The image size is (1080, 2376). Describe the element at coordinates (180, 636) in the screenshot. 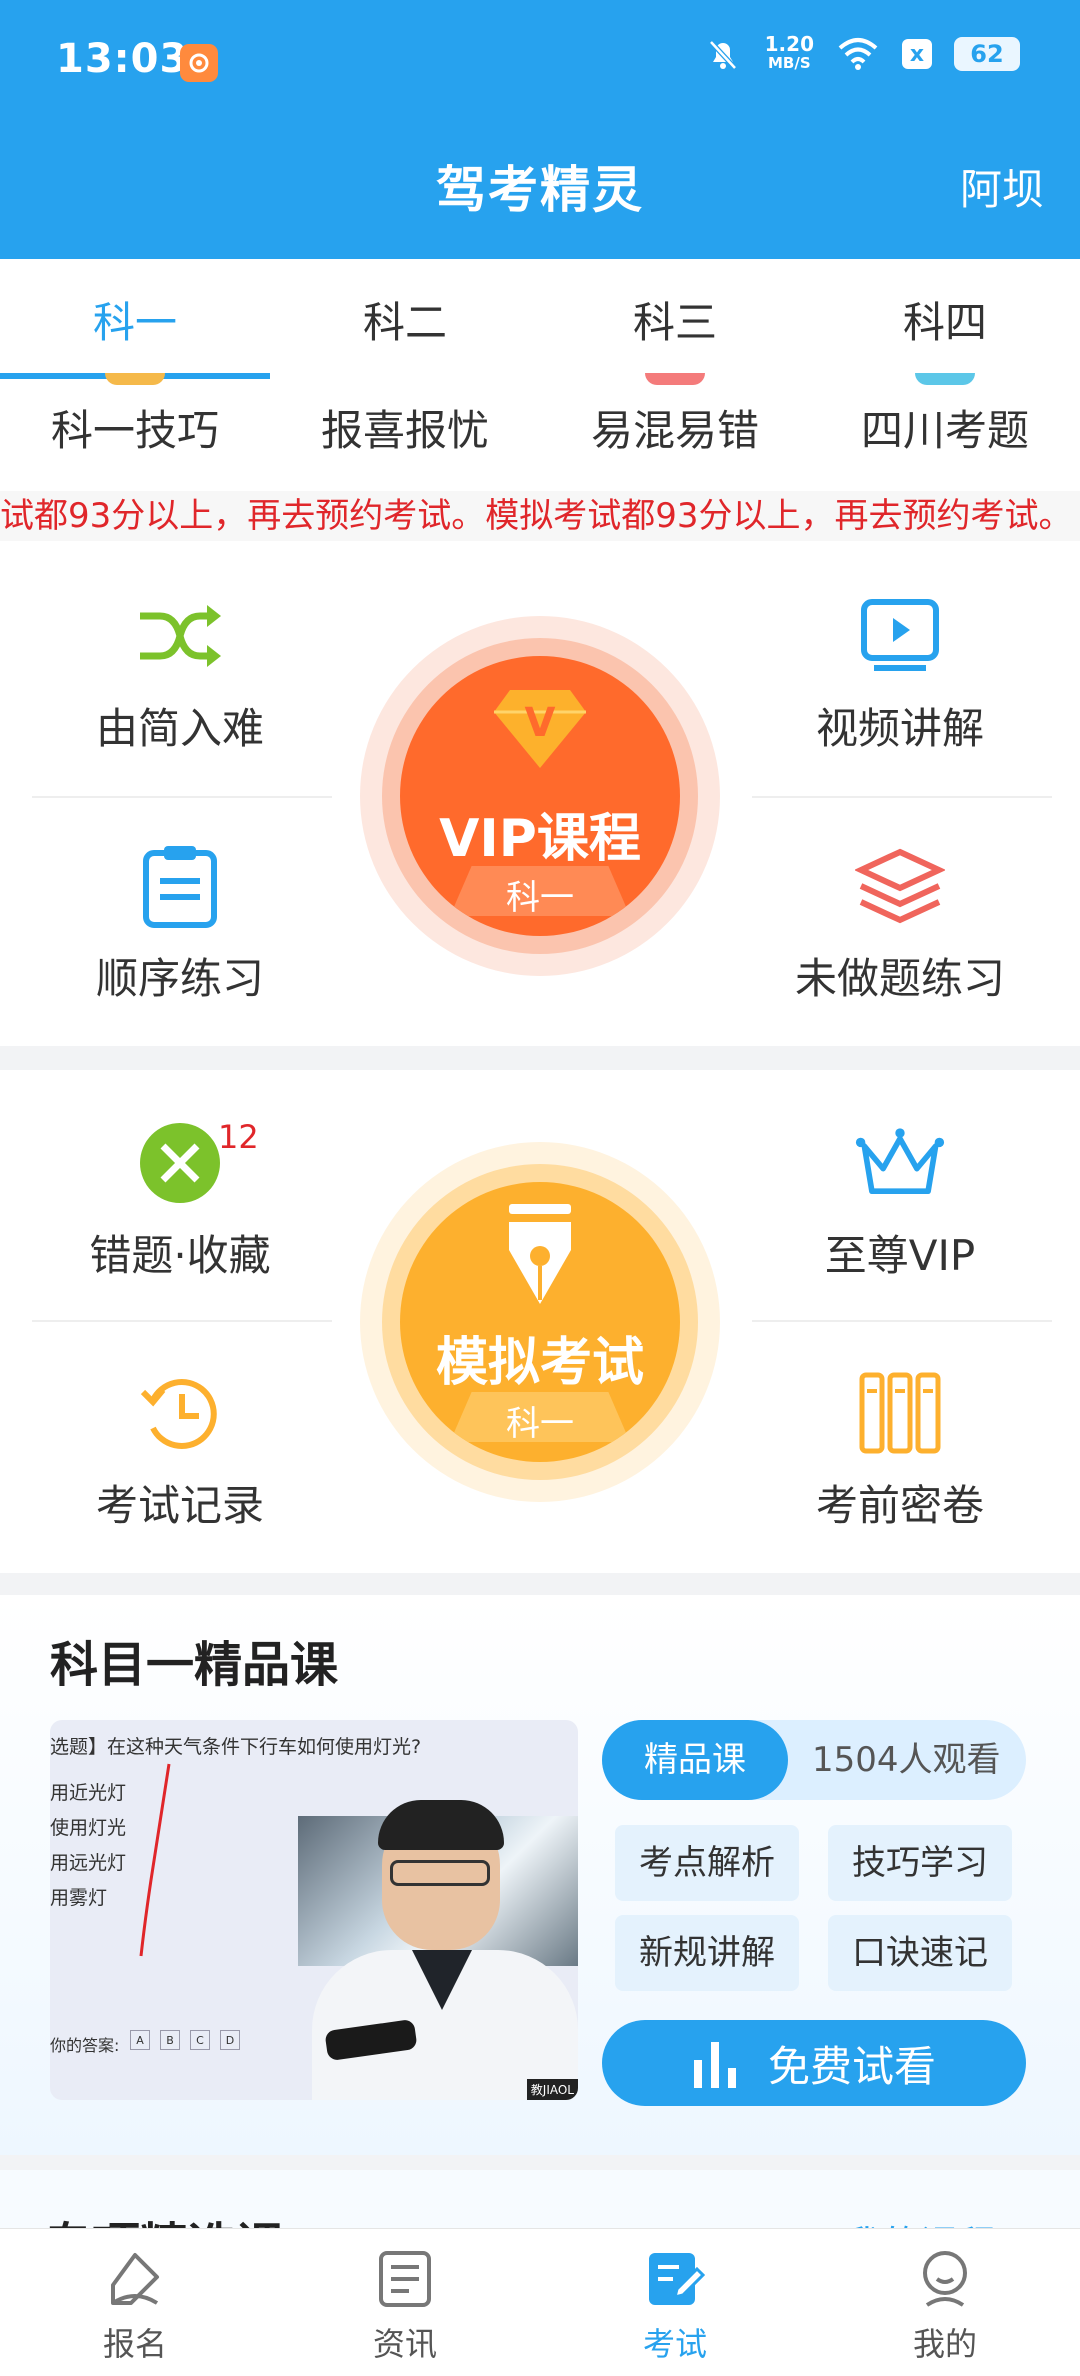

I see `shuffle-icon` at that location.